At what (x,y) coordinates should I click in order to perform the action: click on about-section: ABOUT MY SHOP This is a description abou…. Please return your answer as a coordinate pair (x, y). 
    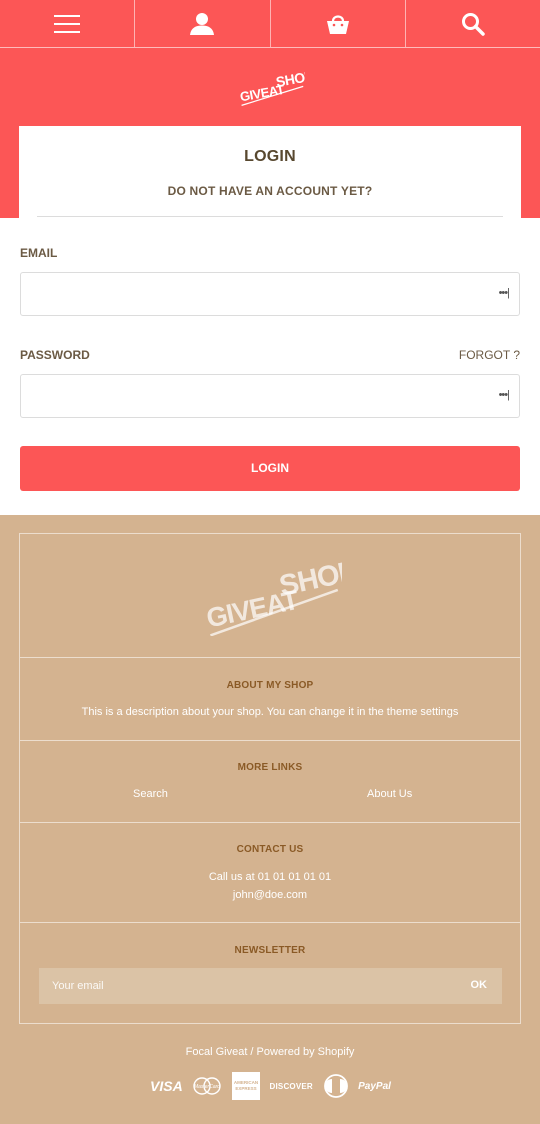
    Looking at the image, I should click on (270, 699).